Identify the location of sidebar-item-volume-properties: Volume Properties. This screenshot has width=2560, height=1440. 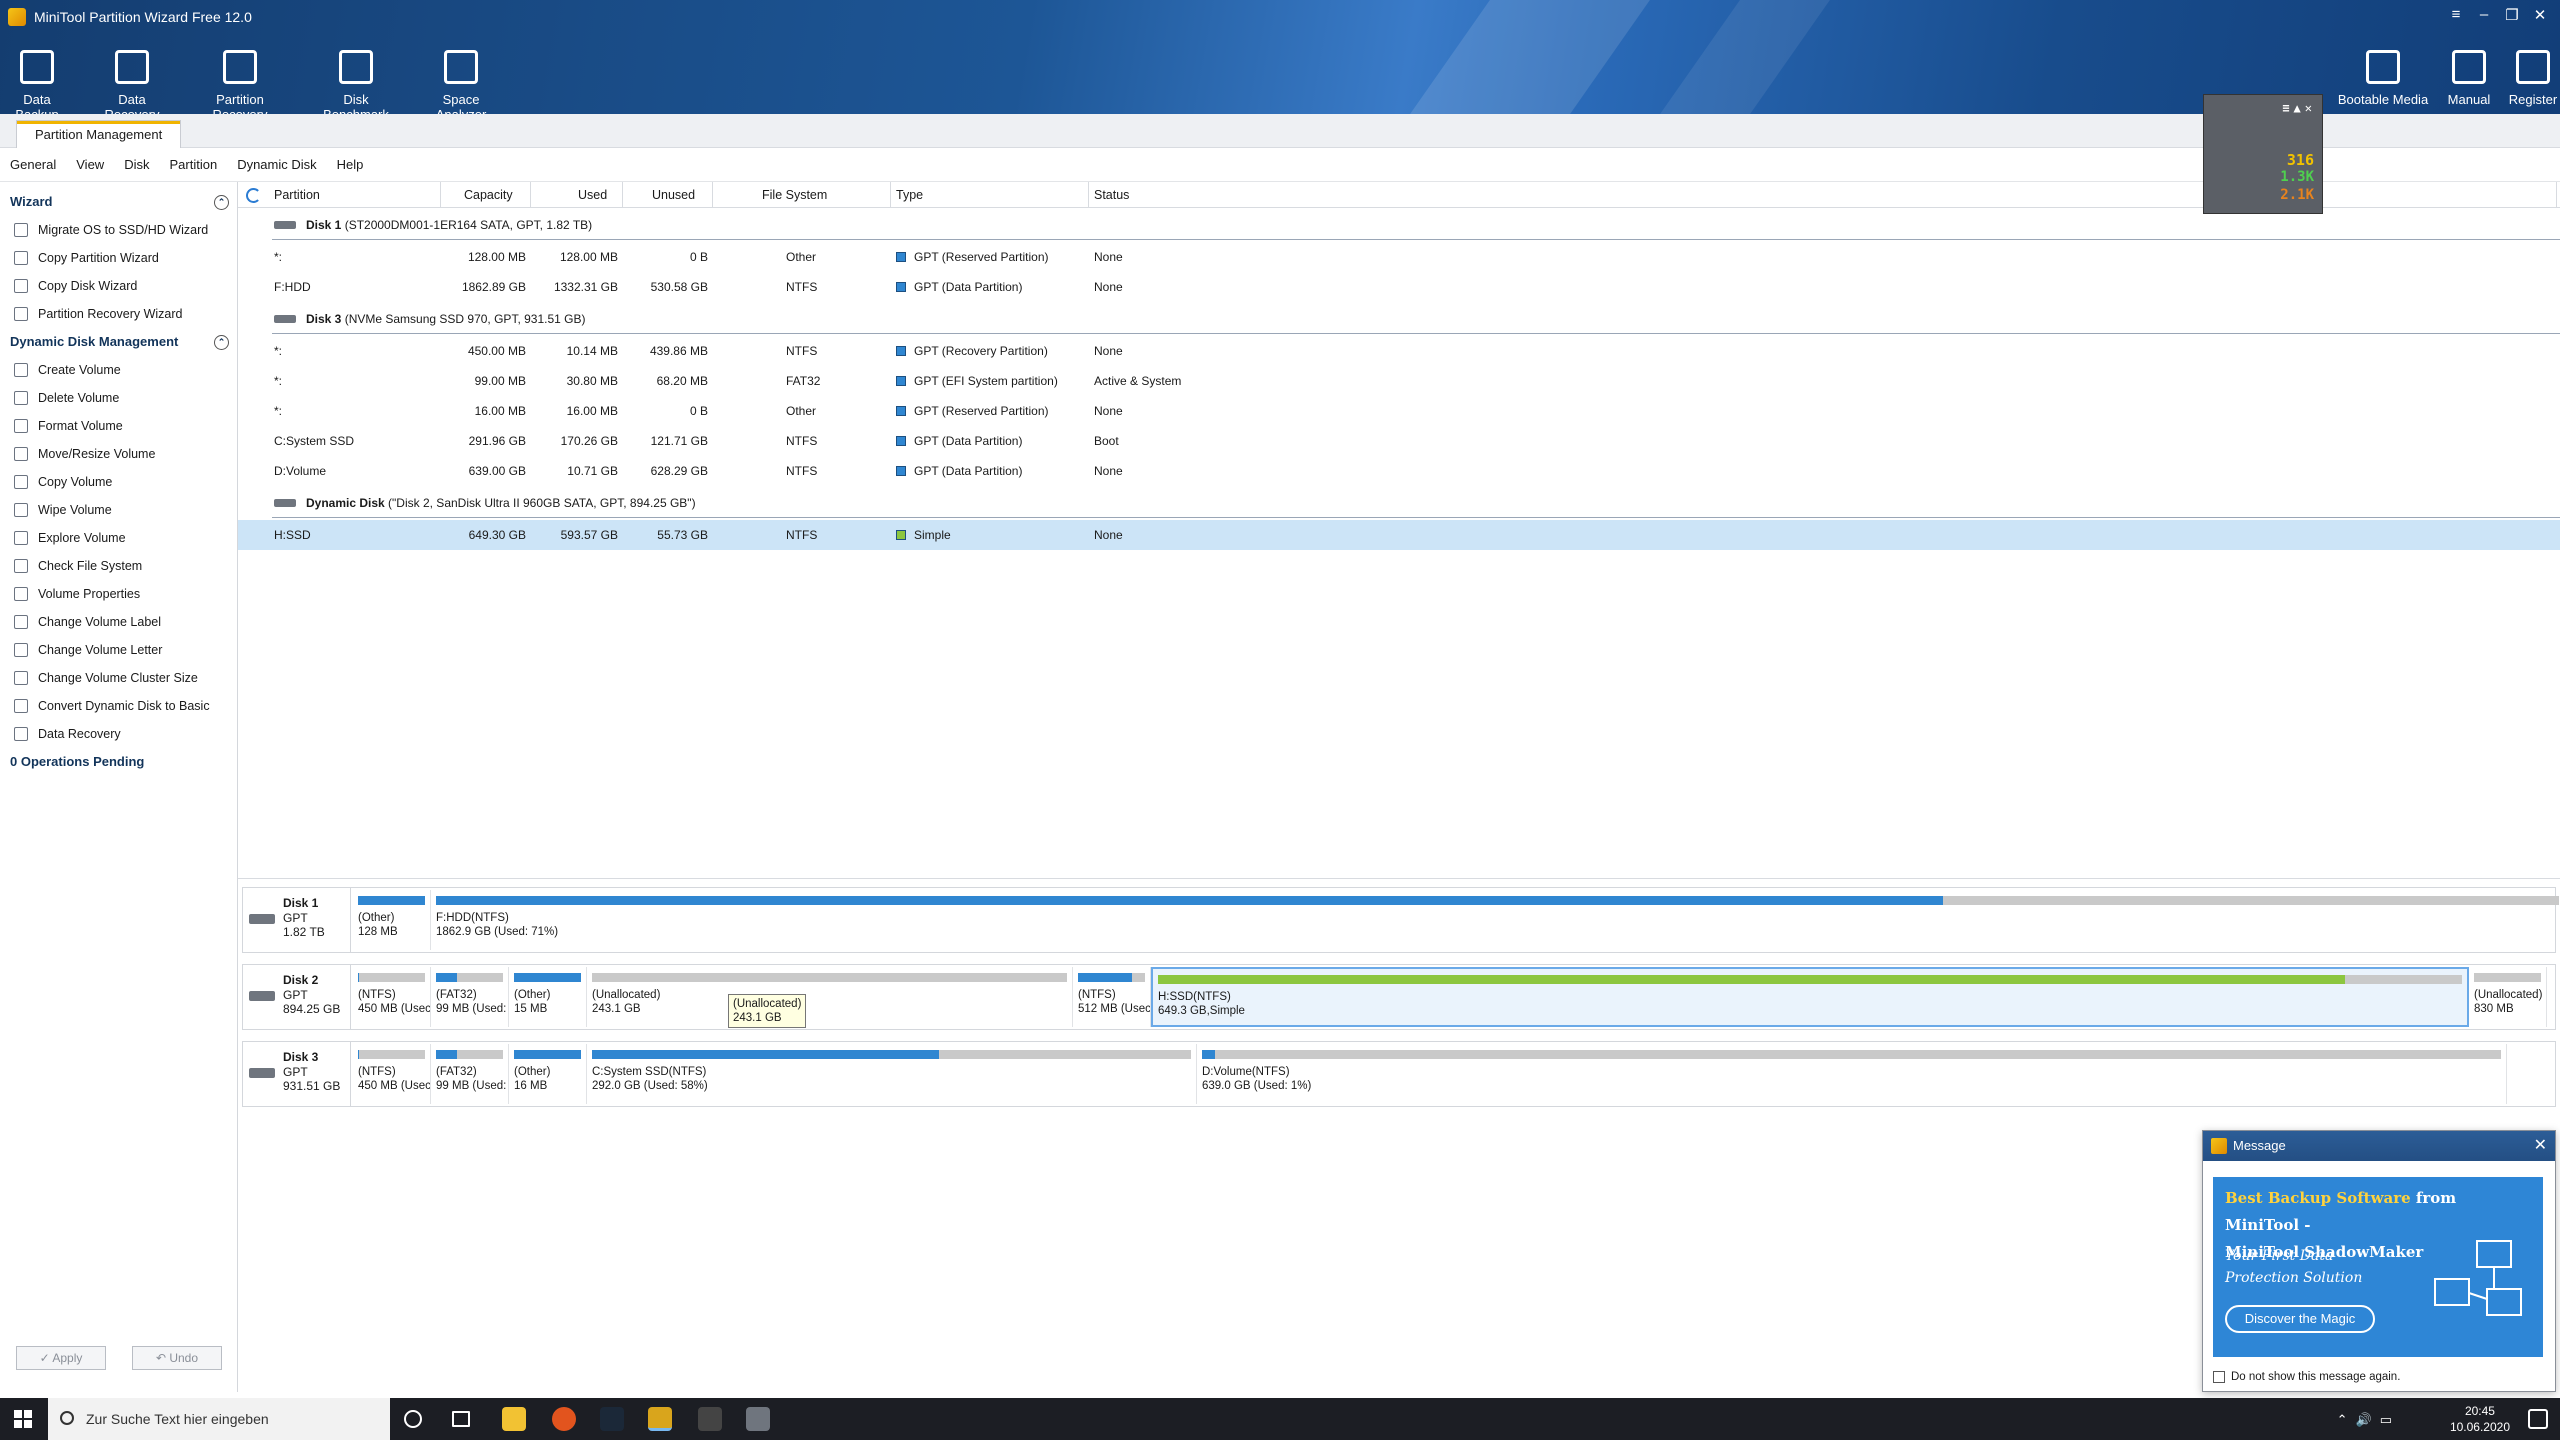
(118, 594).